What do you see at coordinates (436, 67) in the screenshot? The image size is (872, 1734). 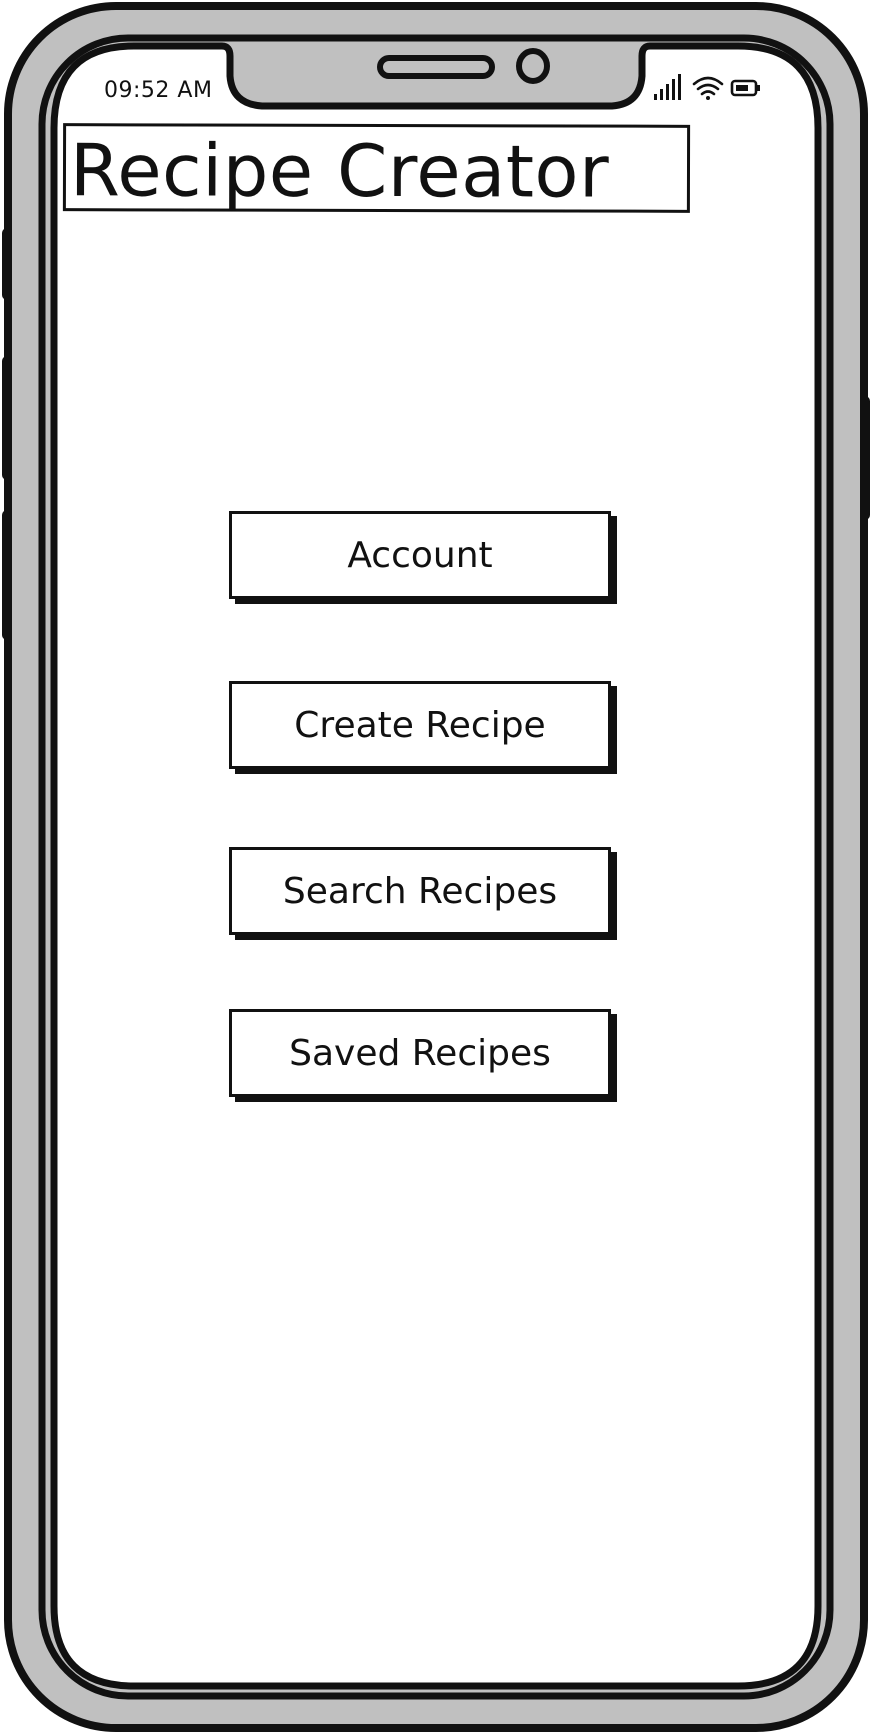 I see `speaker-grille` at bounding box center [436, 67].